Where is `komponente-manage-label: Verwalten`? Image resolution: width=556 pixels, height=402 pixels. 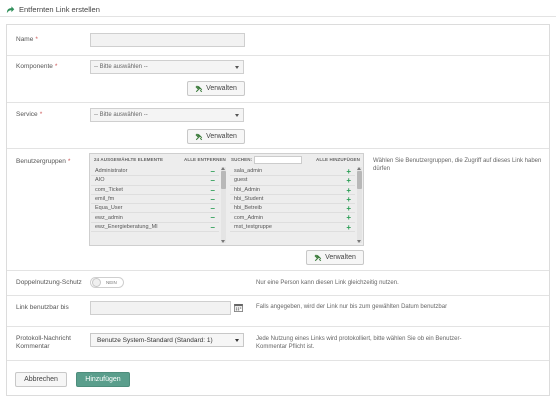 komponente-manage-label: Verwalten is located at coordinates (221, 88).